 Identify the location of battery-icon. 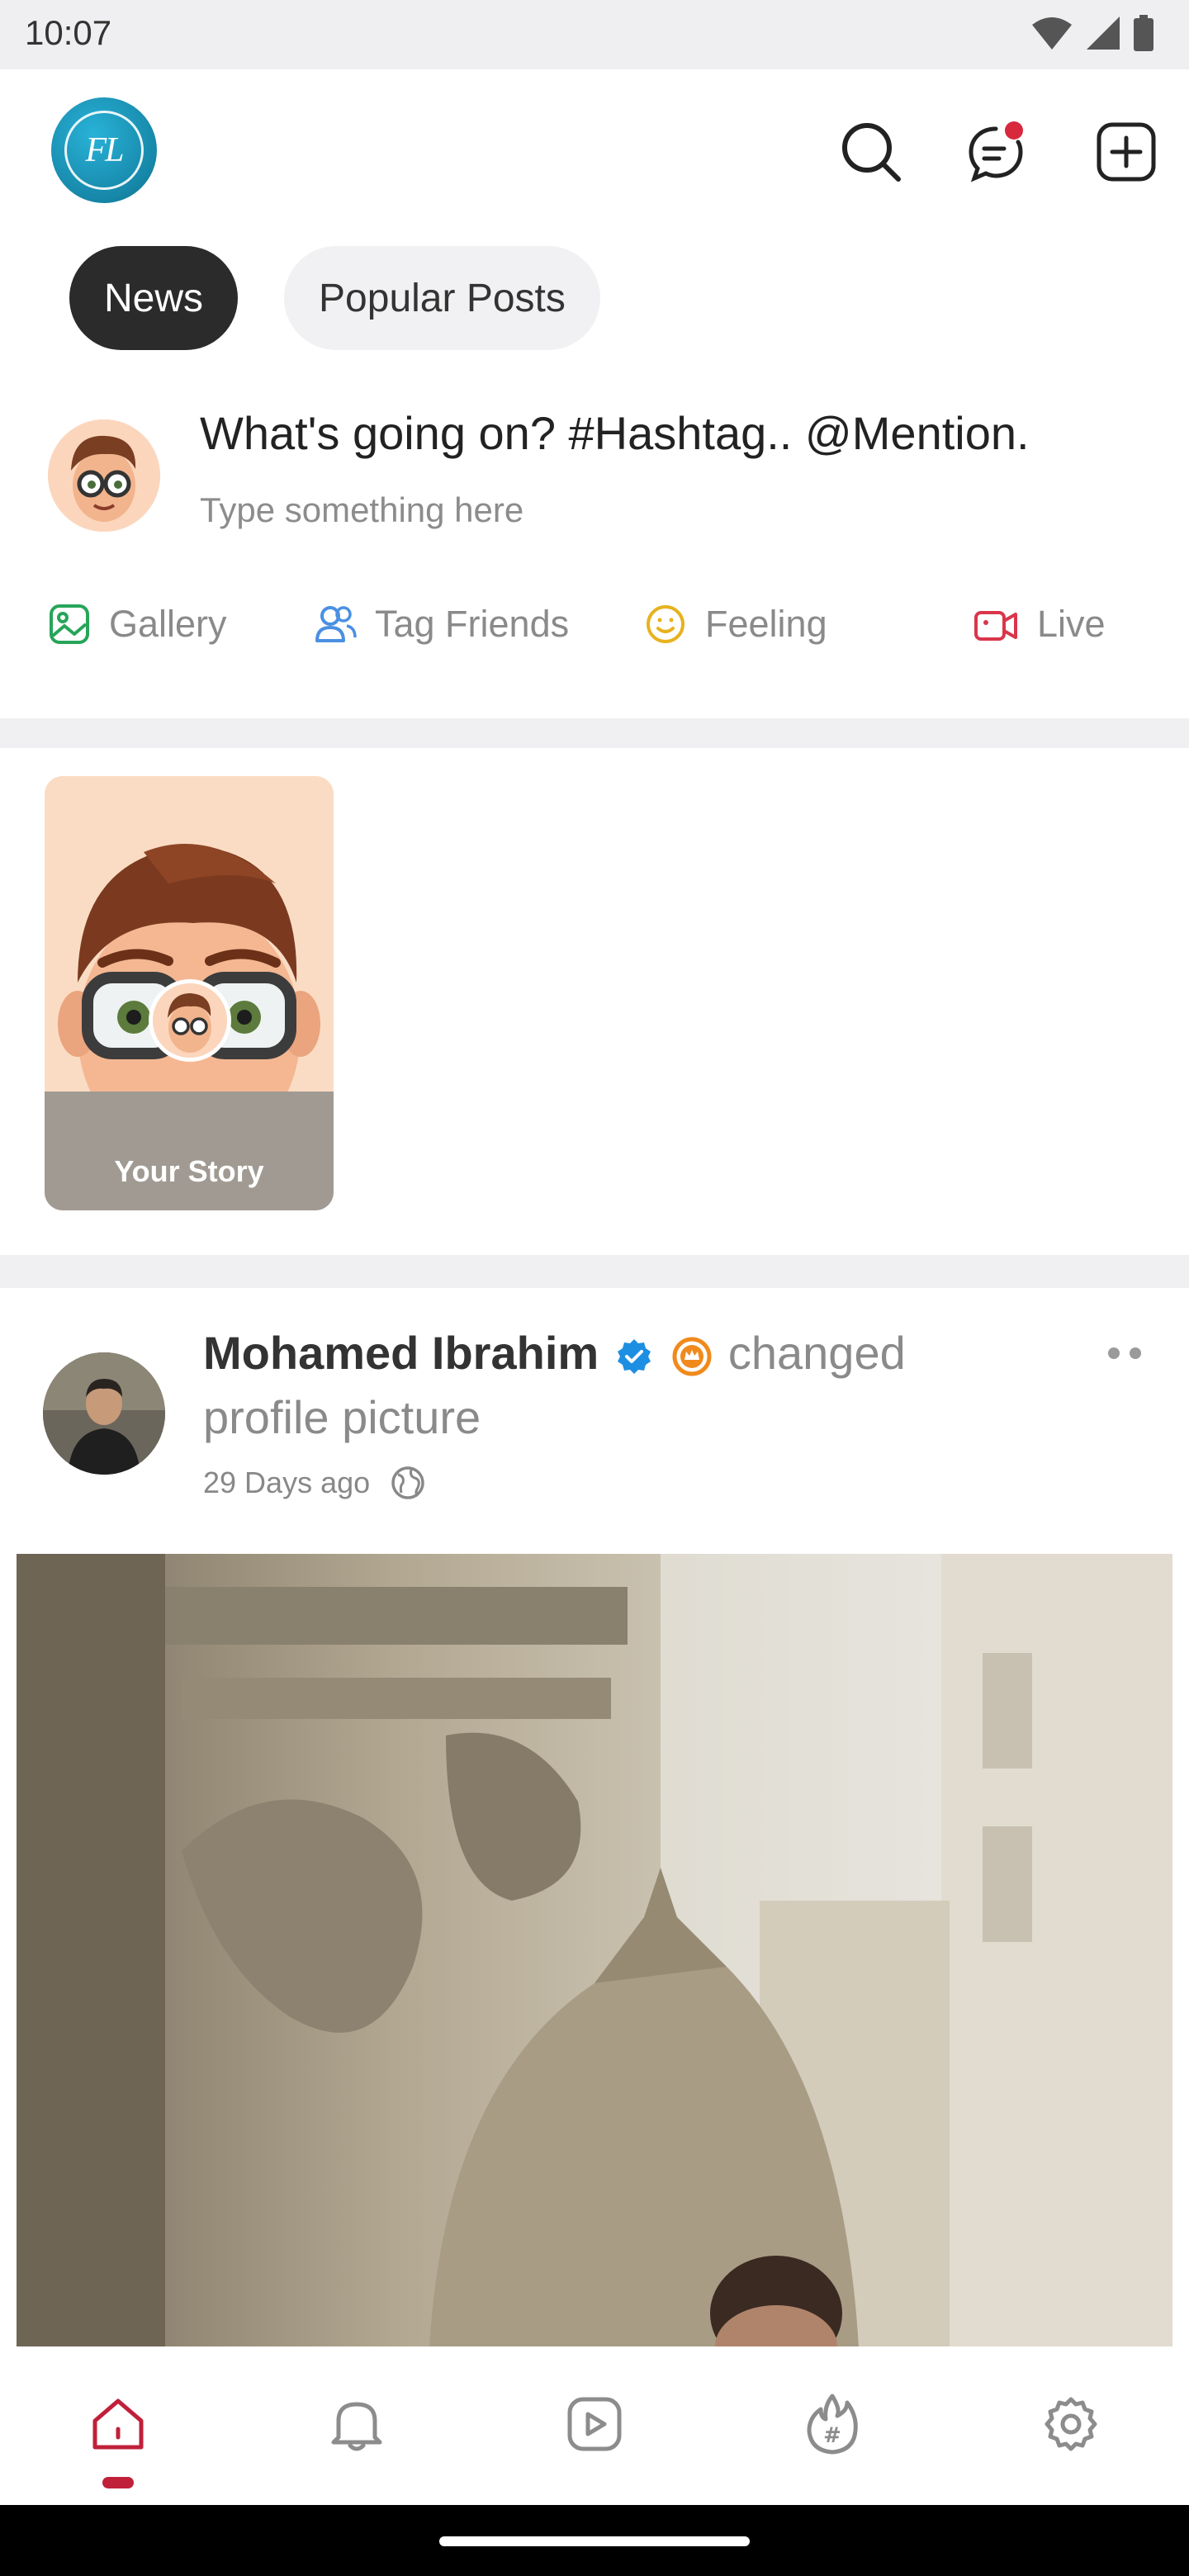
(1143, 33).